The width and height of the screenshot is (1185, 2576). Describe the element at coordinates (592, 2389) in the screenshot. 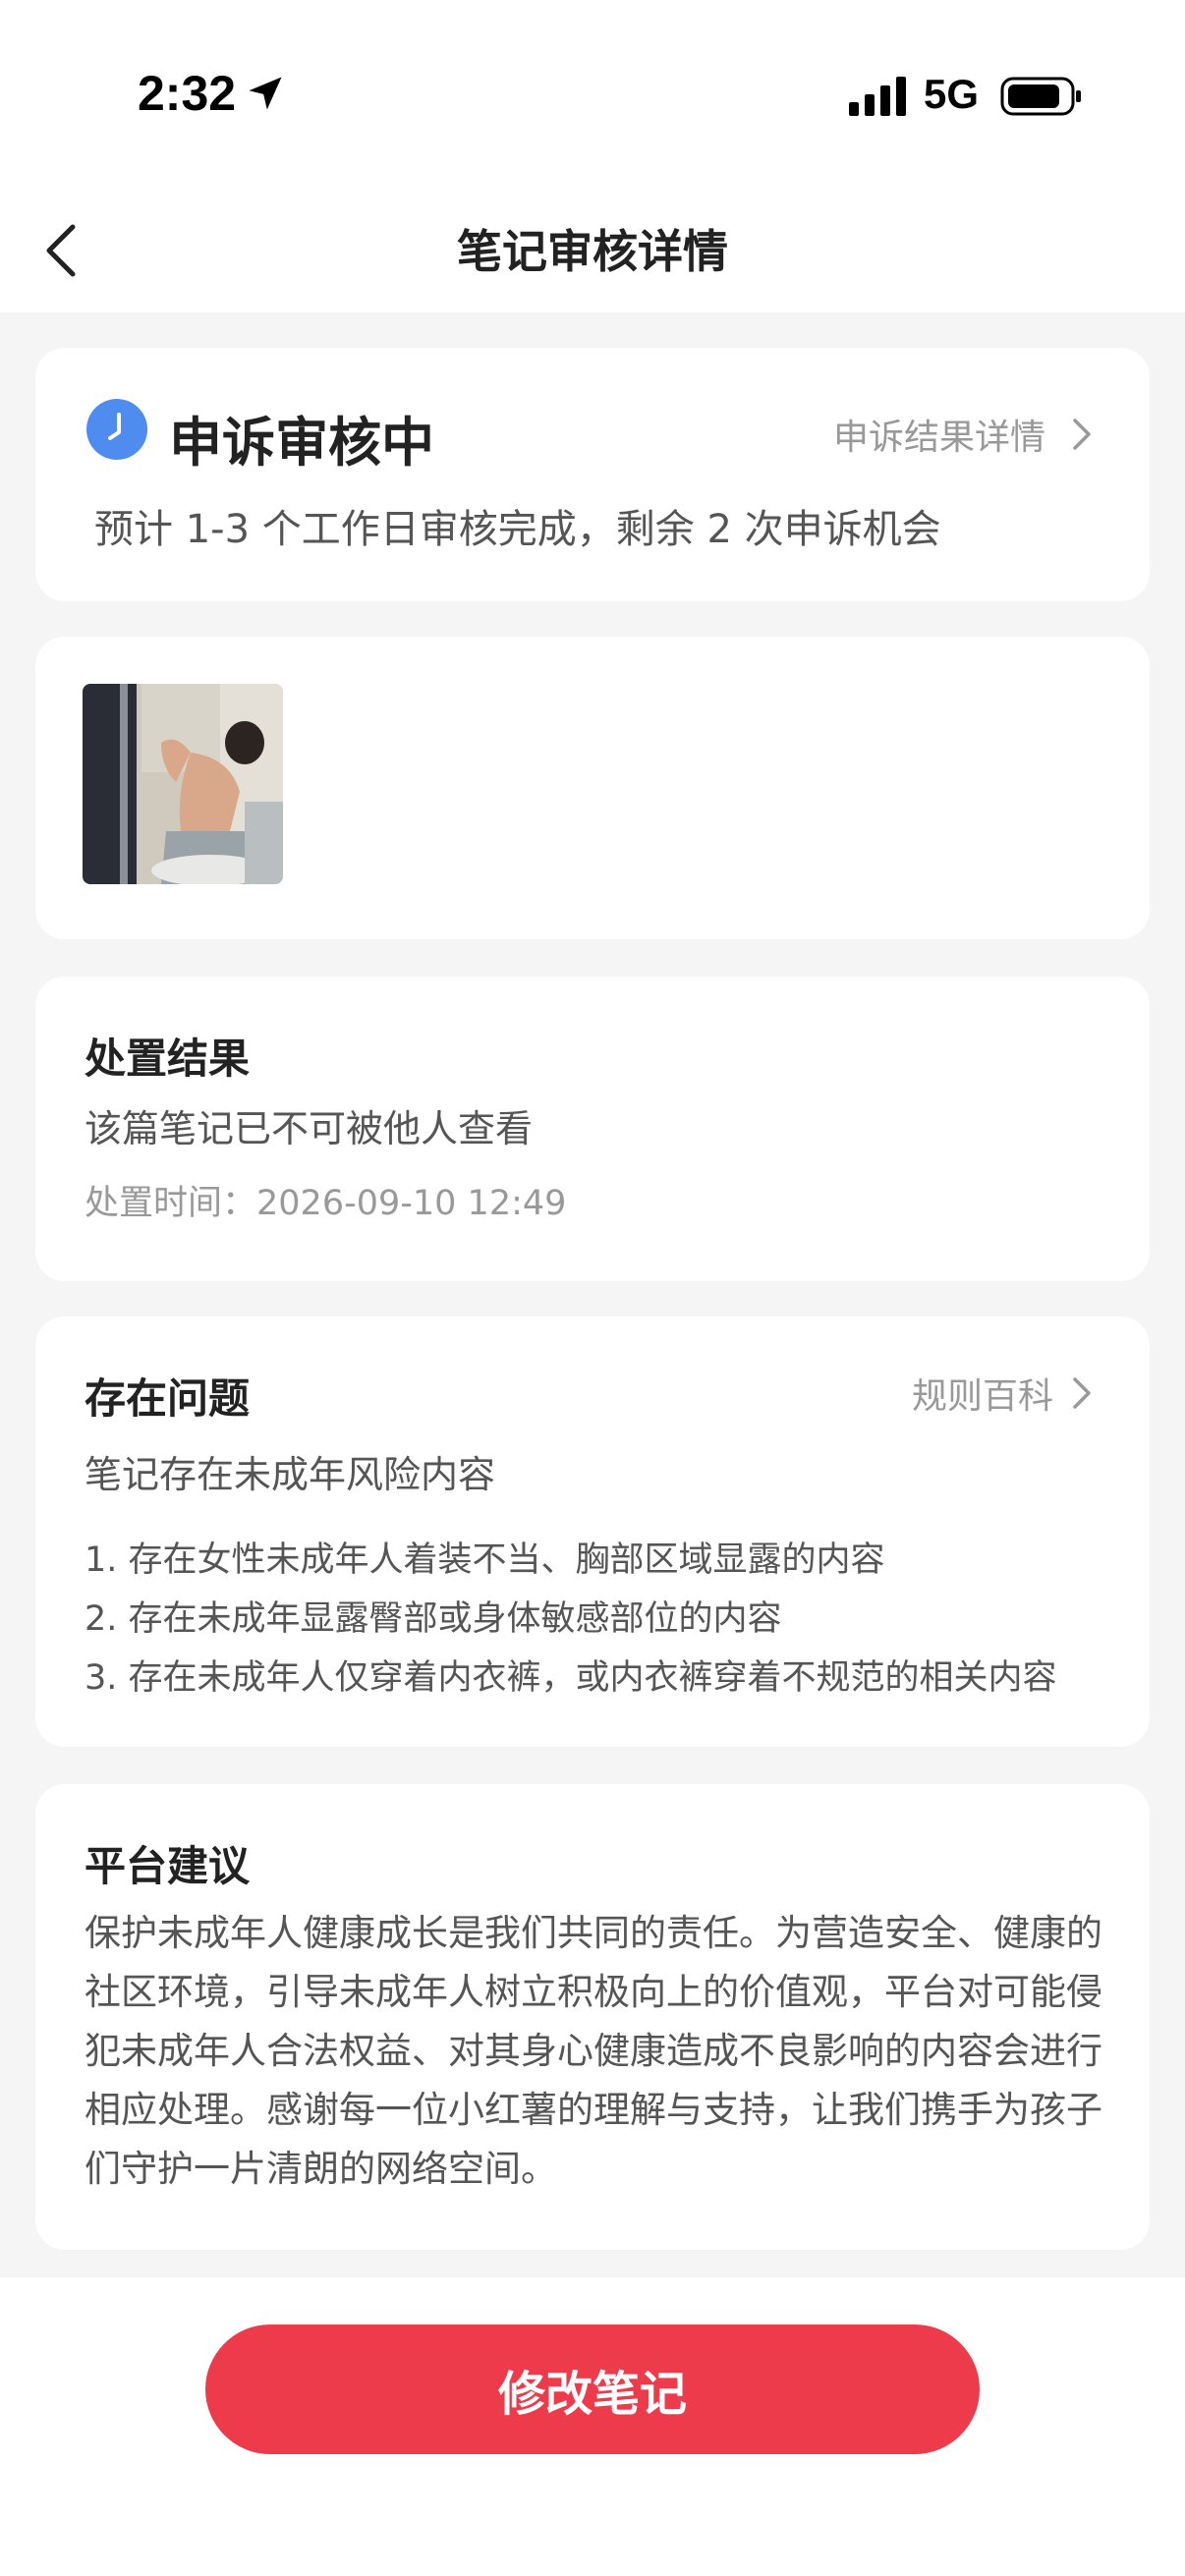

I see `edit-note-button: 修改笔记` at that location.